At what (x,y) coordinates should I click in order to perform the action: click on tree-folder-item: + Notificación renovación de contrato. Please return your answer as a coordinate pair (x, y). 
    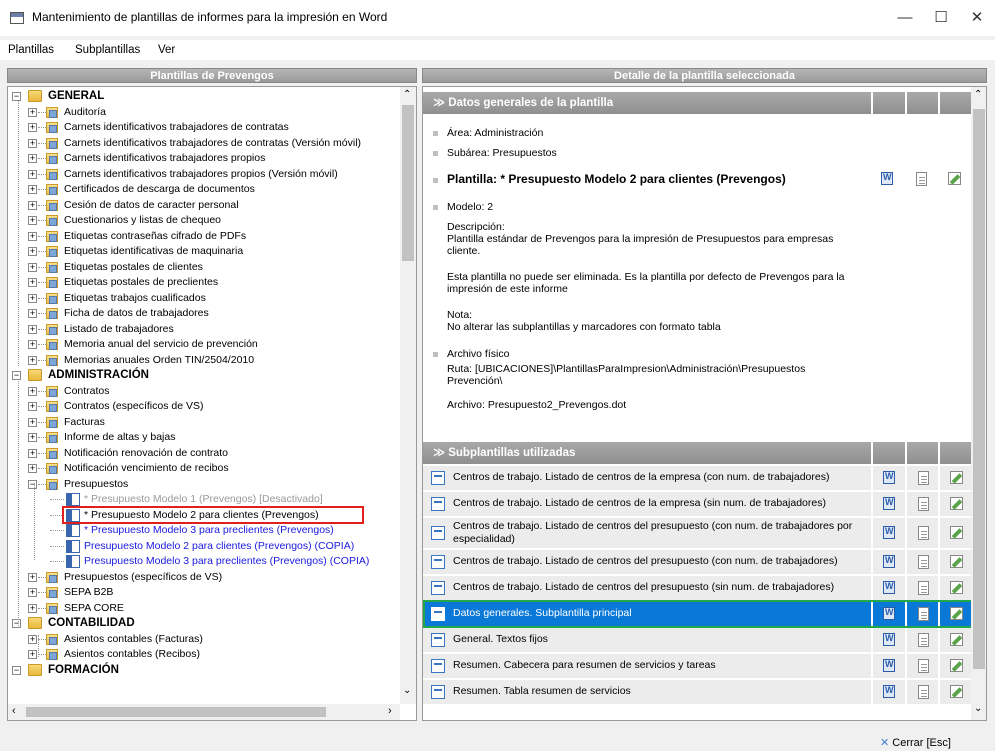
    Looking at the image, I should click on (203, 453).